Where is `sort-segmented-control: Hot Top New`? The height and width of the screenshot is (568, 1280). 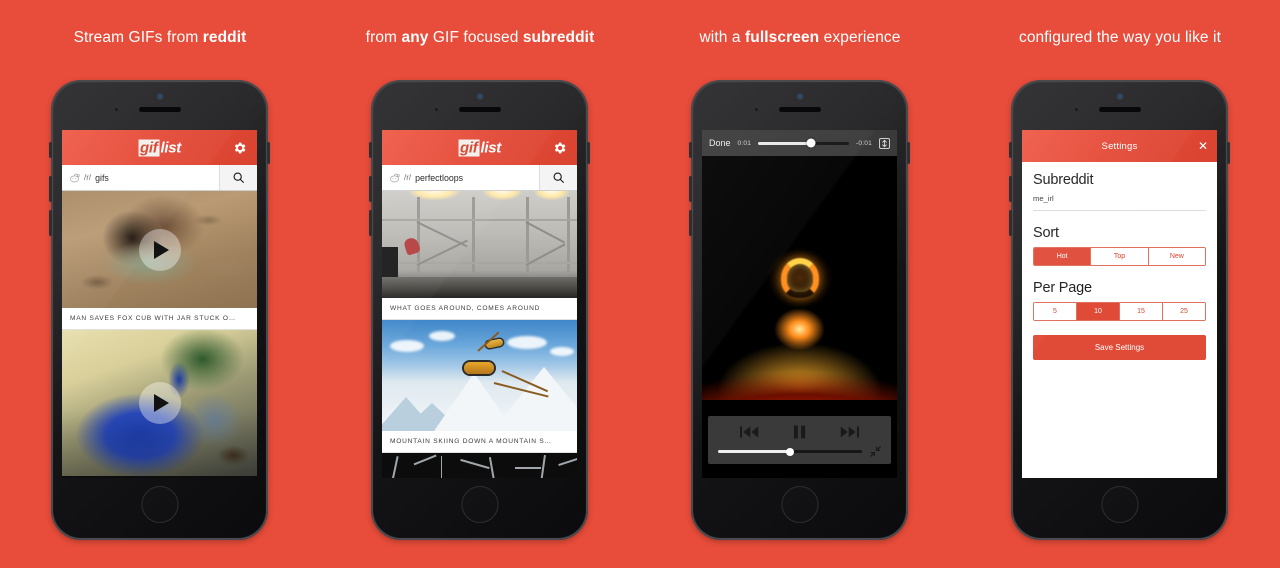
sort-segmented-control: Hot Top New is located at coordinates (1119, 256).